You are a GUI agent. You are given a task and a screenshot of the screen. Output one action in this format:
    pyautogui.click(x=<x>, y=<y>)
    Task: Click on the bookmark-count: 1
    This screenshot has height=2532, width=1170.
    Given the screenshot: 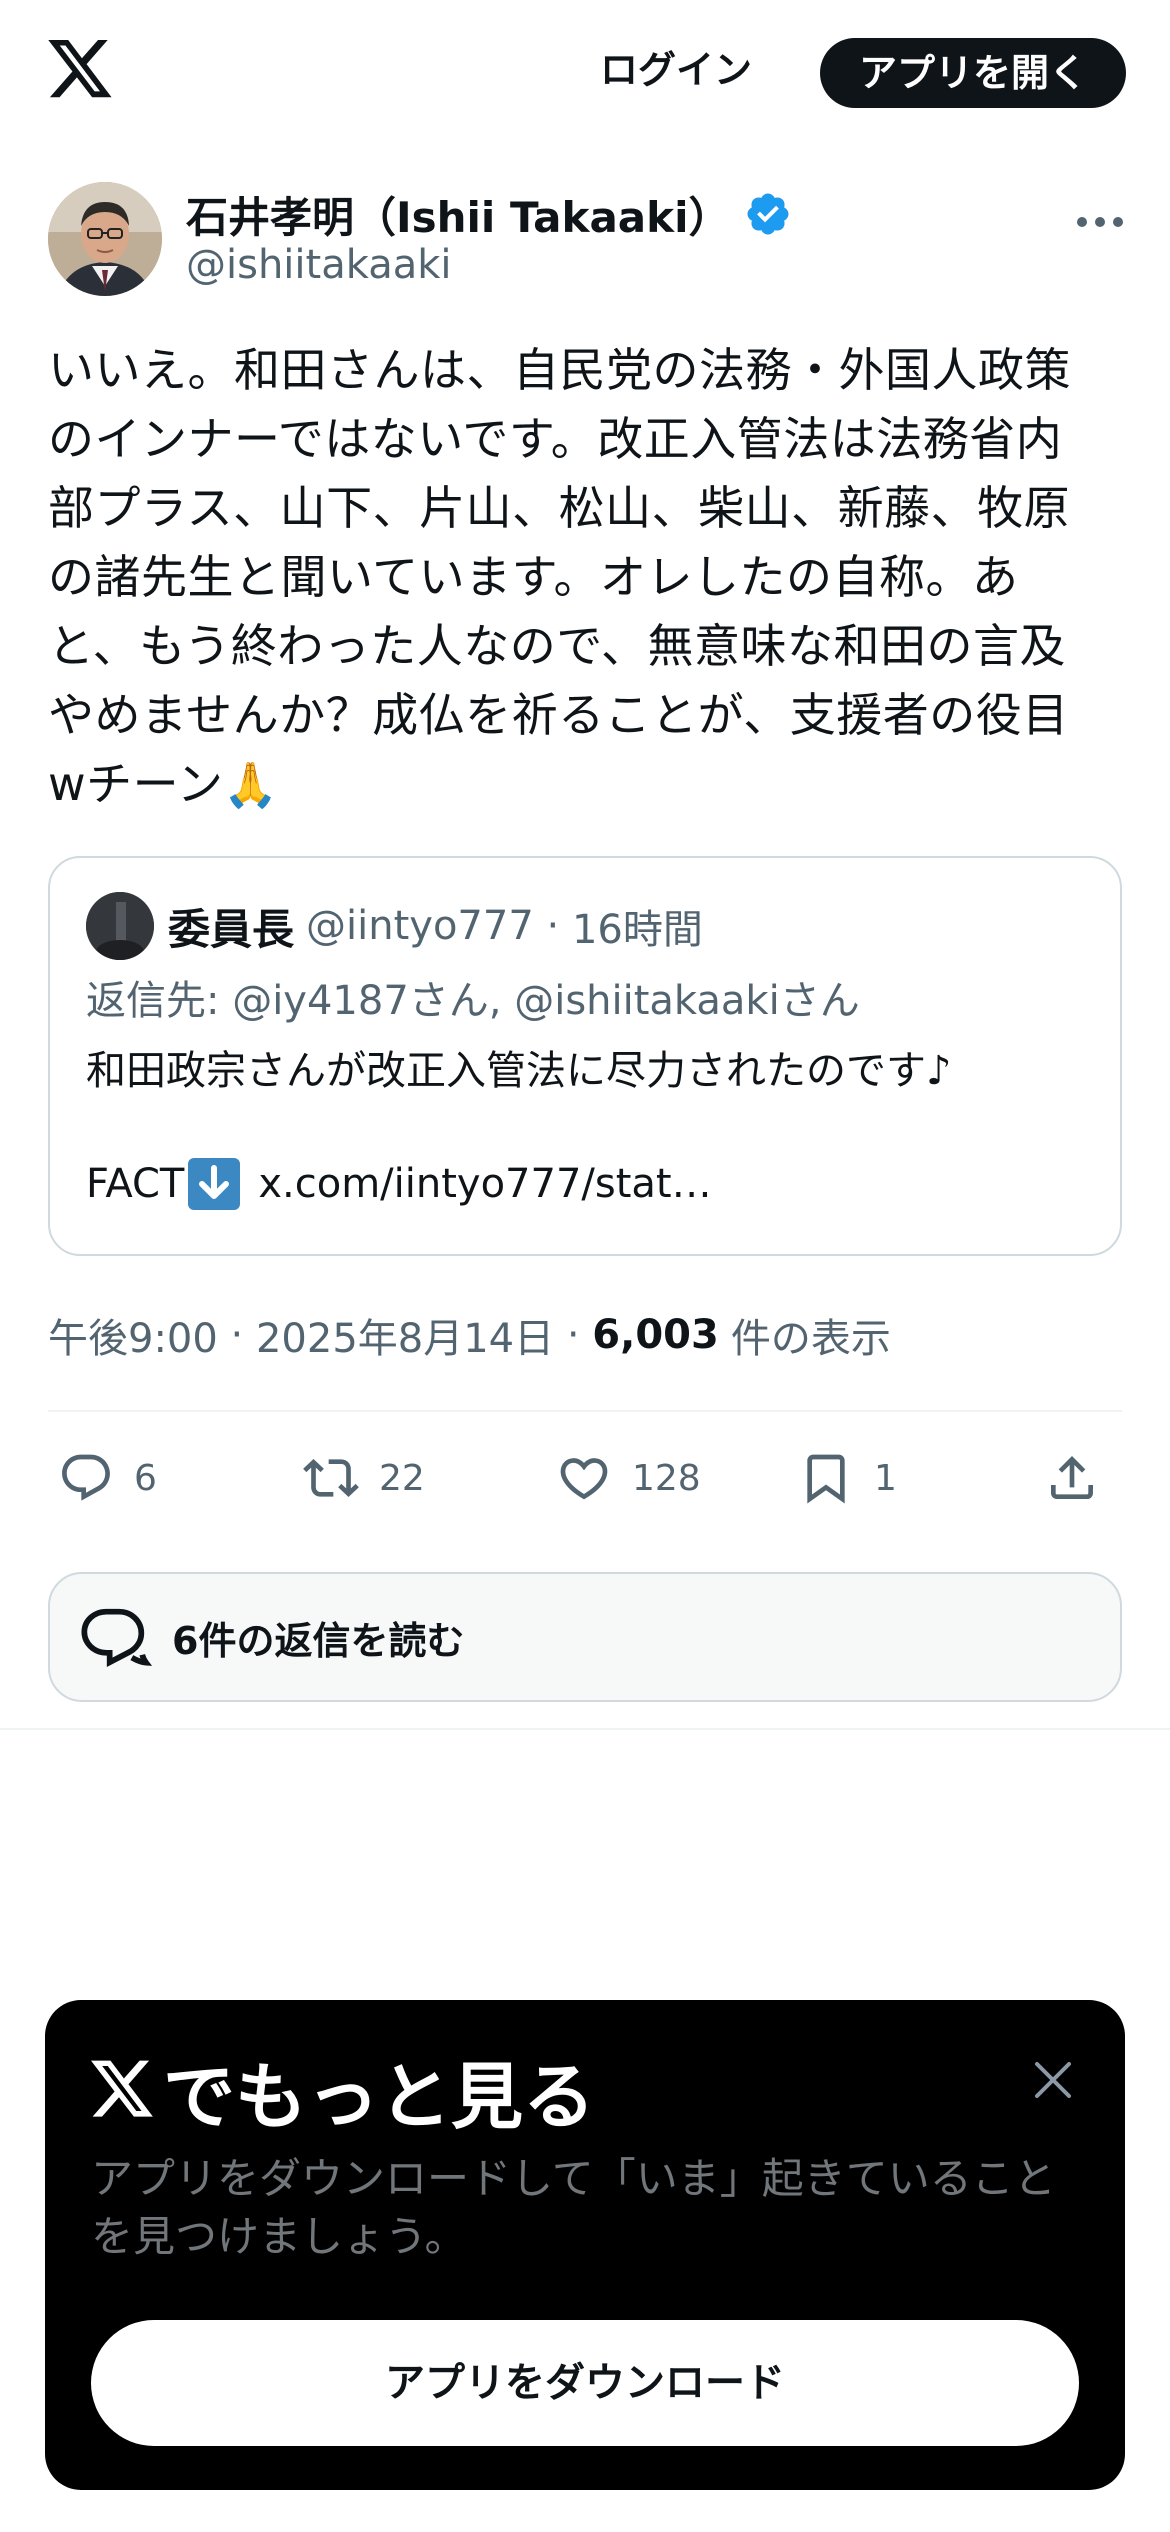 What is the action you would take?
    pyautogui.click(x=885, y=1478)
    